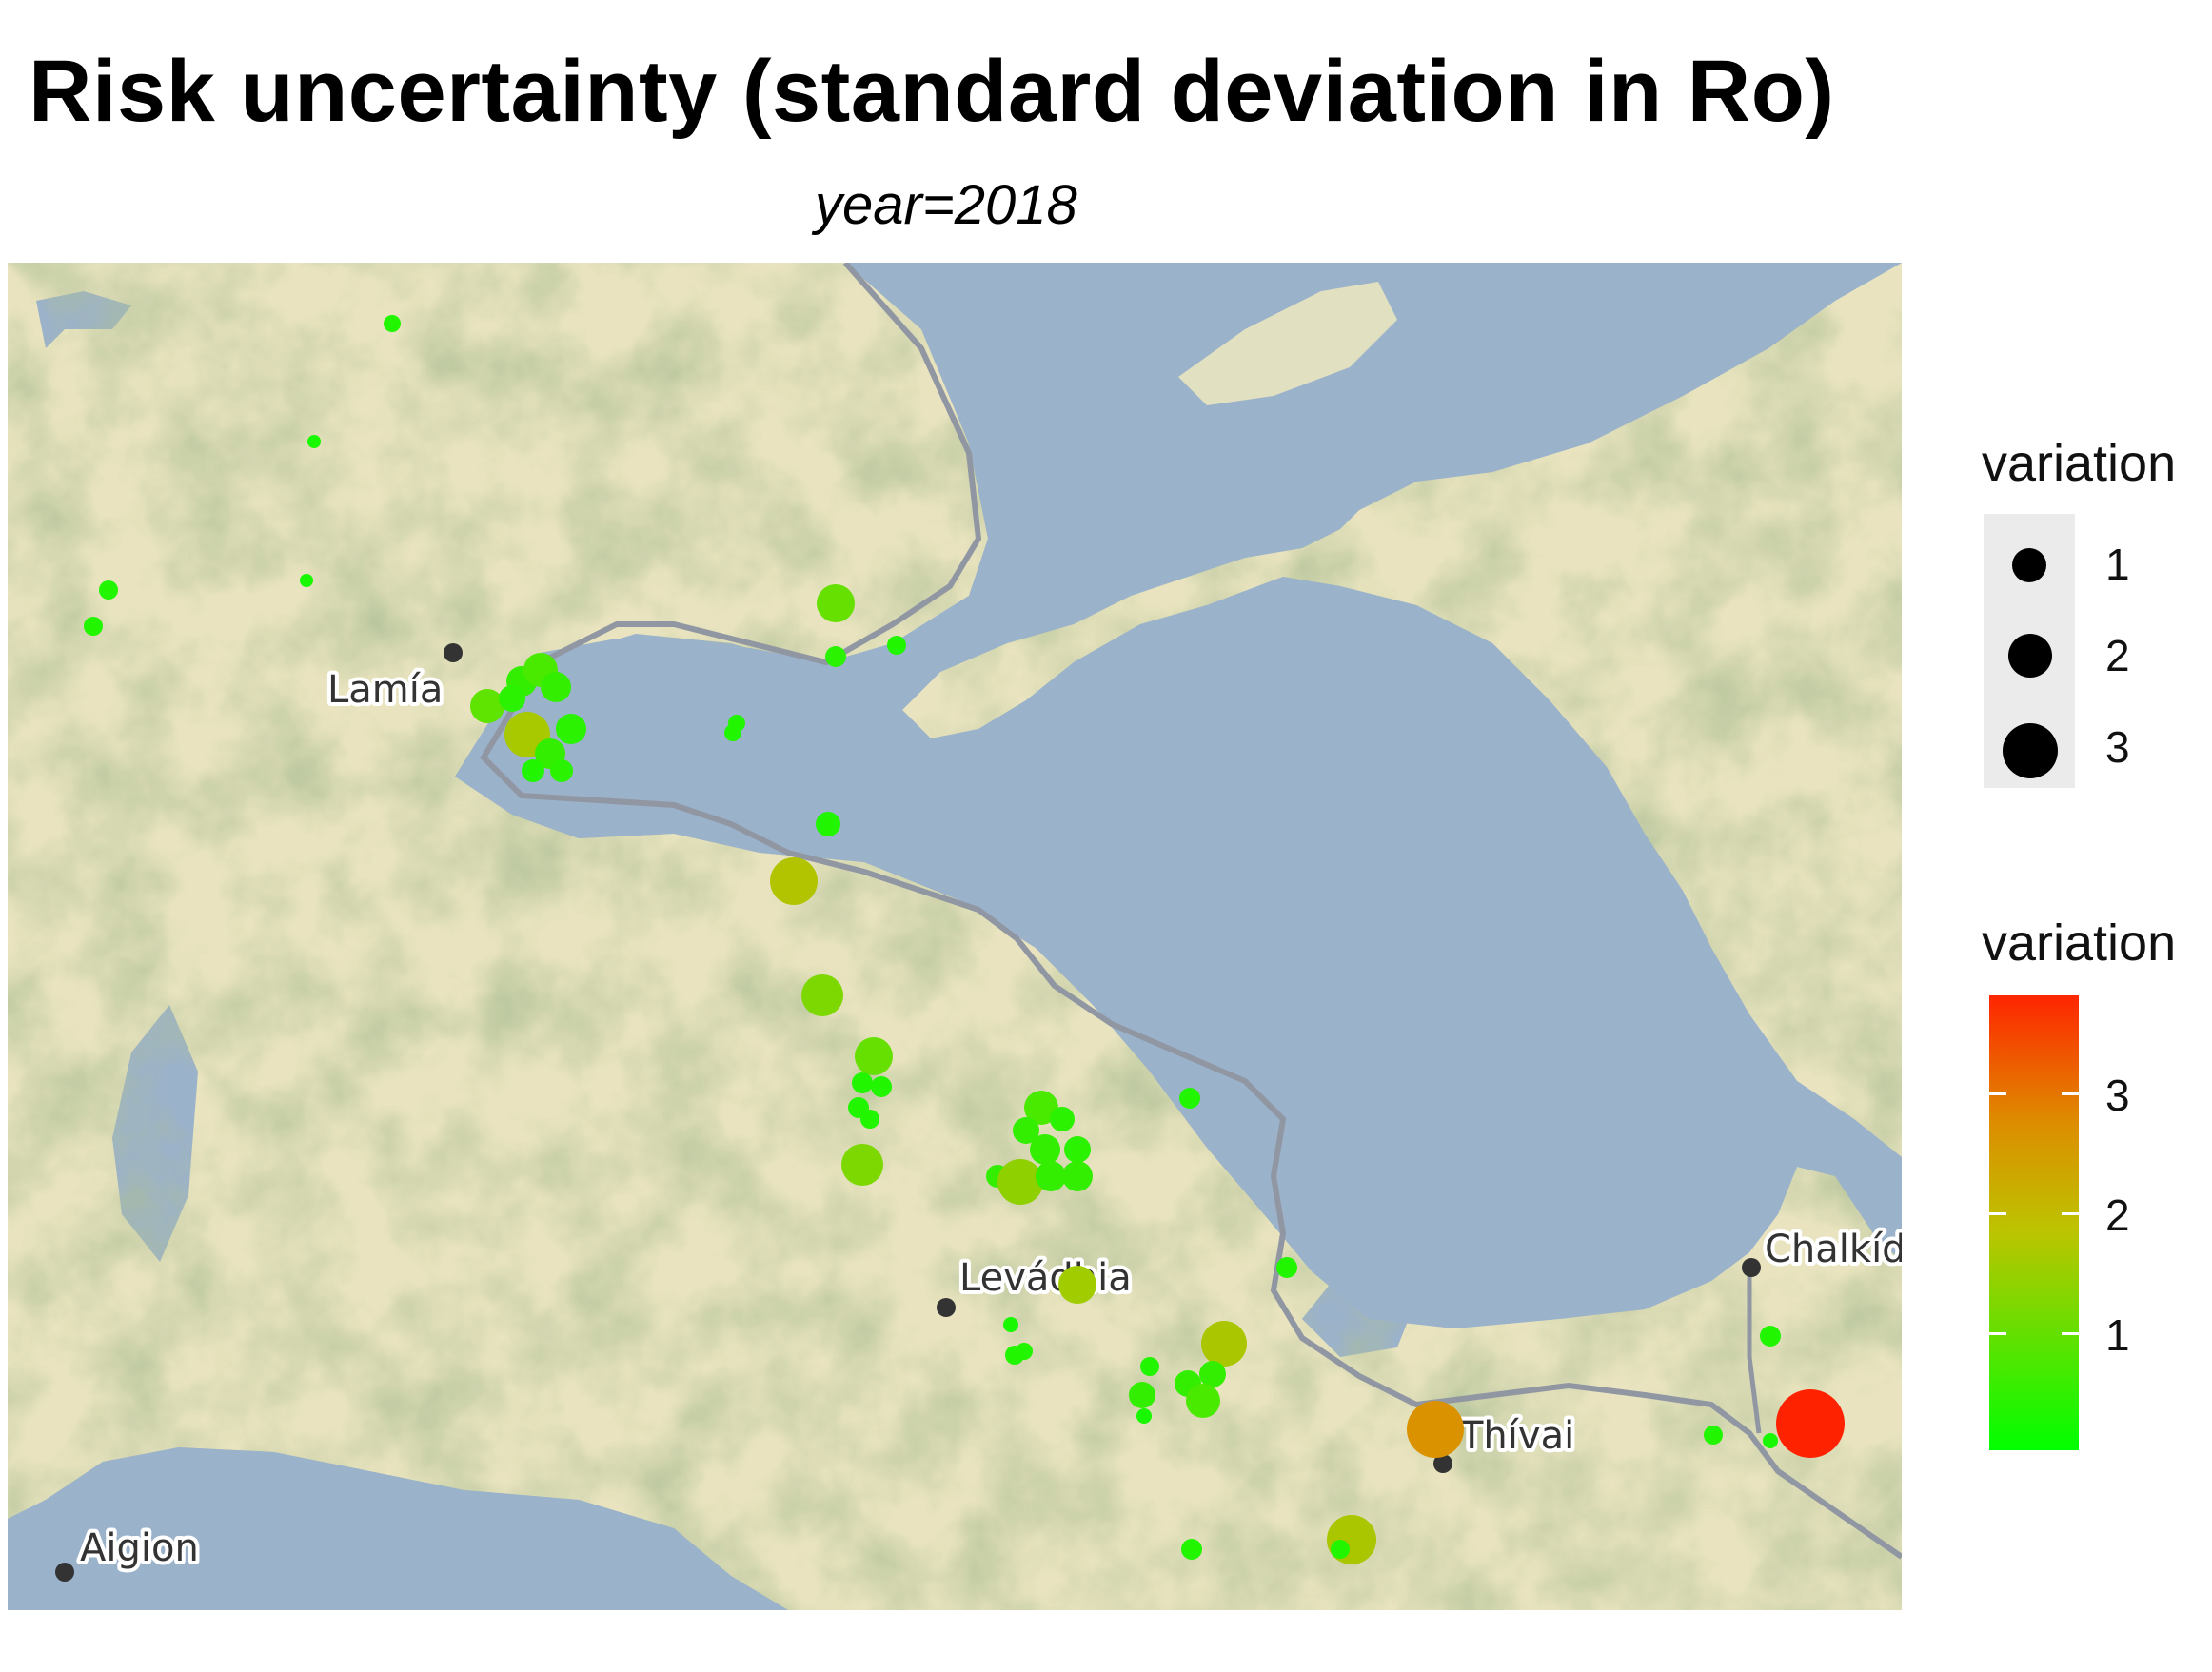 This screenshot has height=1672, width=2212. What do you see at coordinates (2070, 1333) in the screenshot?
I see `colorbar-tick-1-right` at bounding box center [2070, 1333].